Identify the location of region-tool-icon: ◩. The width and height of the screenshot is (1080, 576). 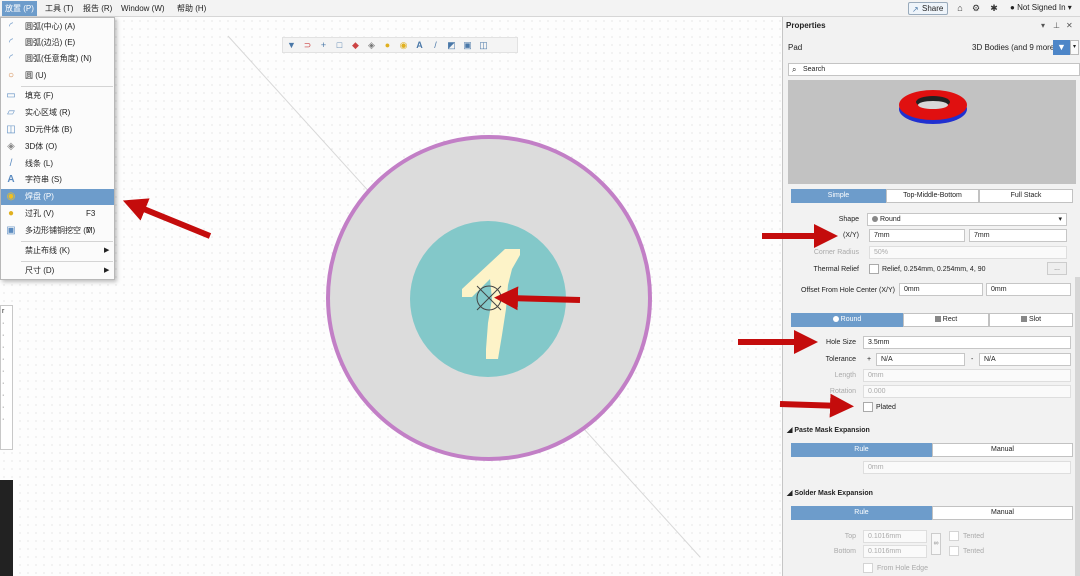
(451, 45).